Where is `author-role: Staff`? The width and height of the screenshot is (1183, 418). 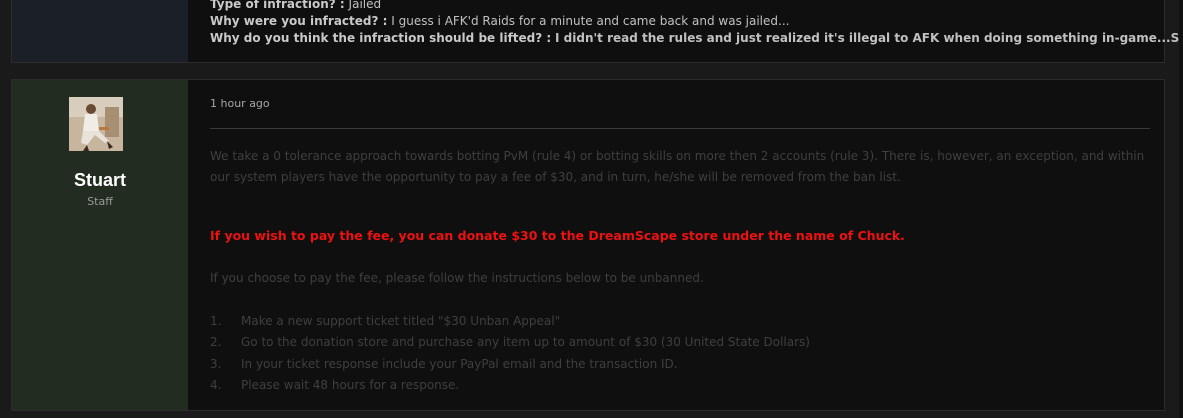
author-role: Staff is located at coordinates (100, 201).